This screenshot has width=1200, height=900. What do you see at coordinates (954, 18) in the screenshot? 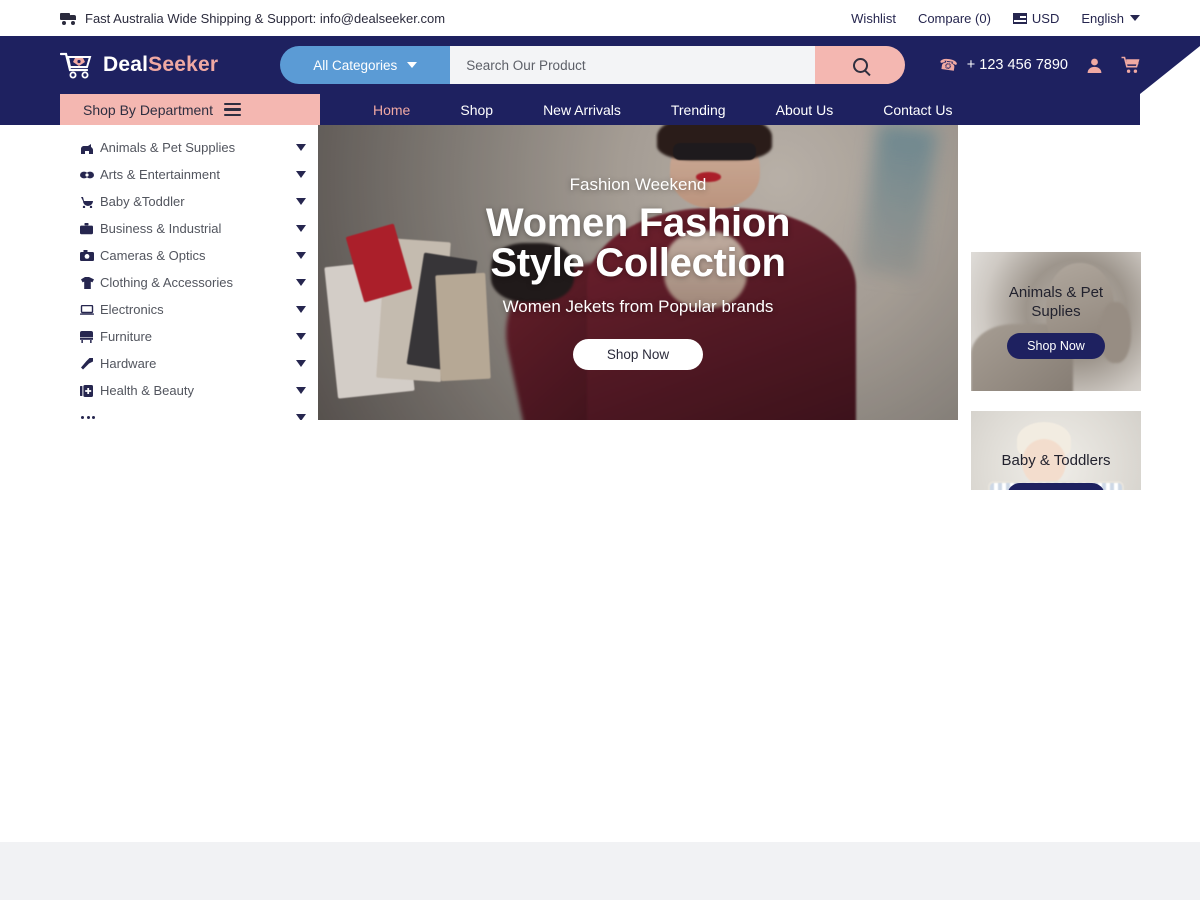
I see `compare-link: Compare (0)` at bounding box center [954, 18].